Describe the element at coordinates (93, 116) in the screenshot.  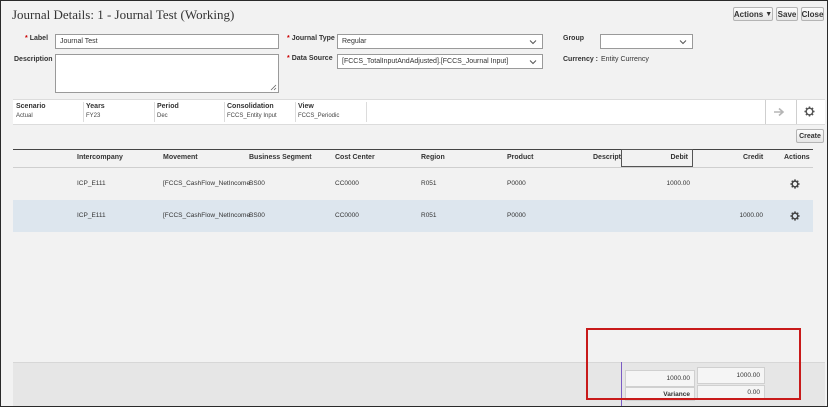
I see `pov-value: FY23` at that location.